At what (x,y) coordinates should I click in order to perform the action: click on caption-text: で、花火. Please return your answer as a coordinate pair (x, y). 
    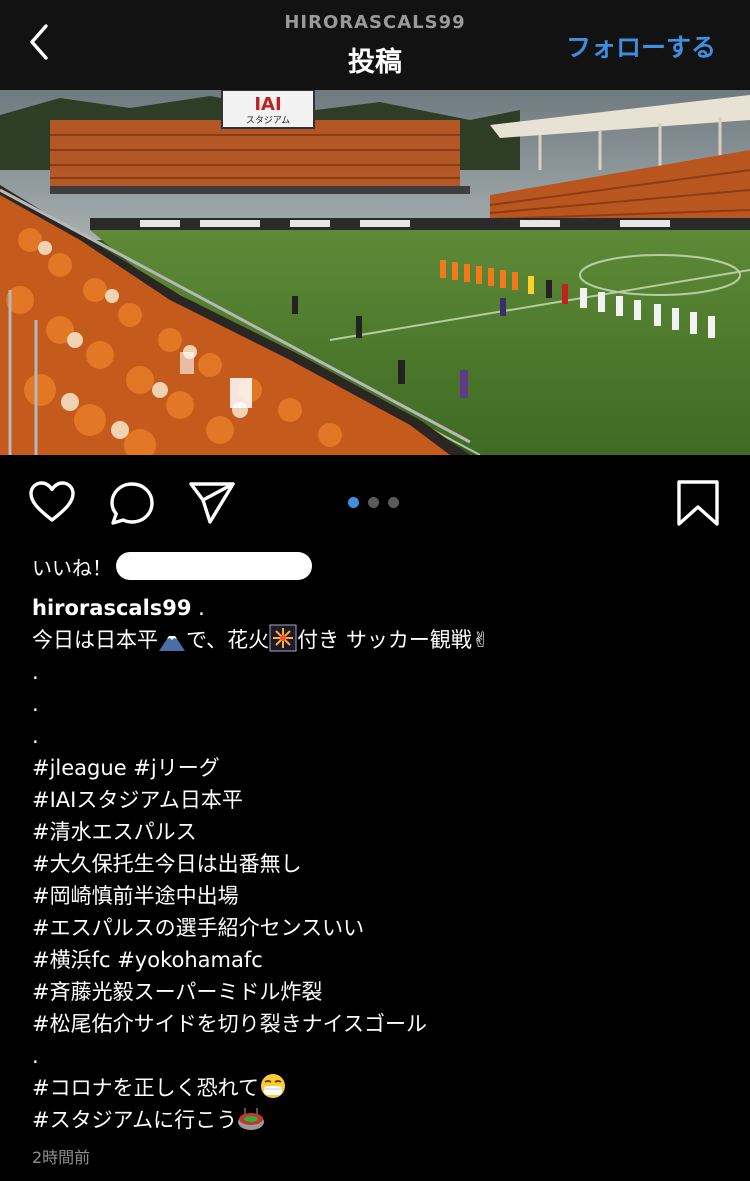
    Looking at the image, I should click on (228, 640).